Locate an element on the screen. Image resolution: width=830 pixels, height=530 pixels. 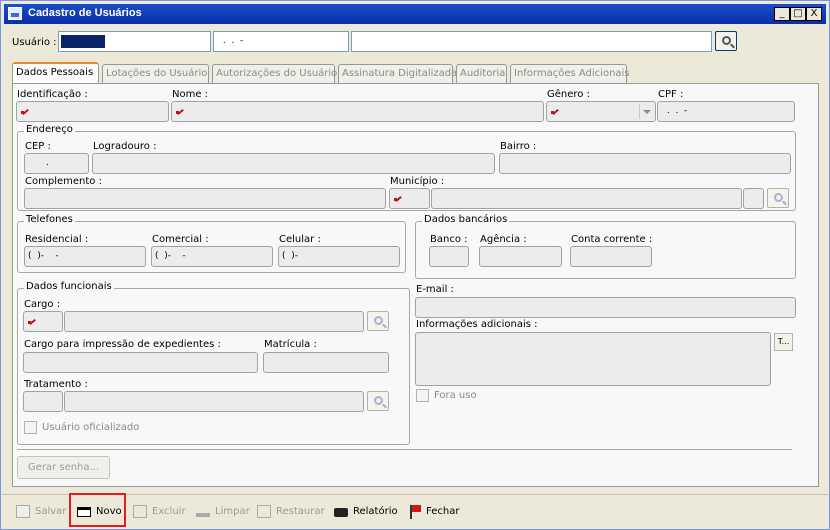
conta-corrente-label: Conta corrente : is located at coordinates (612, 239).